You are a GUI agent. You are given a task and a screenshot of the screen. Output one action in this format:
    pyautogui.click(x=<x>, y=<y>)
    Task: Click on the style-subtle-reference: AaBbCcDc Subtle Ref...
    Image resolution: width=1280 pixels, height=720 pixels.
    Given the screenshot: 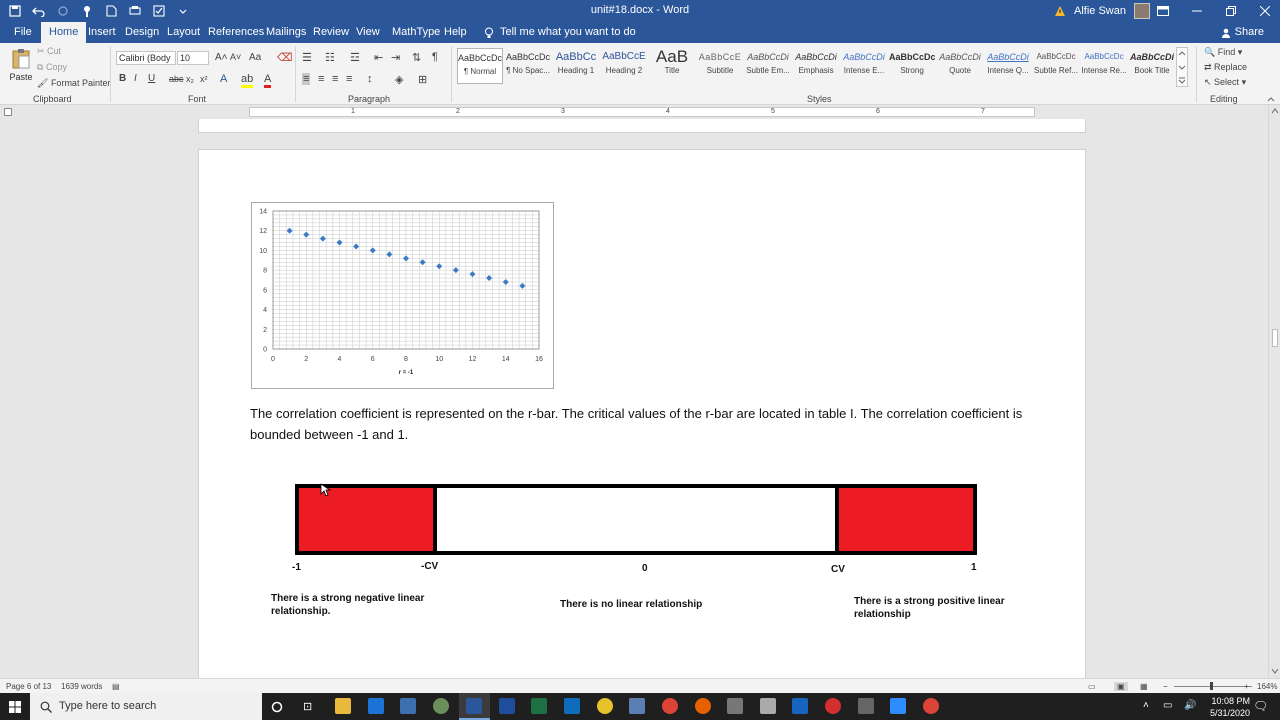 What is the action you would take?
    pyautogui.click(x=1056, y=66)
    